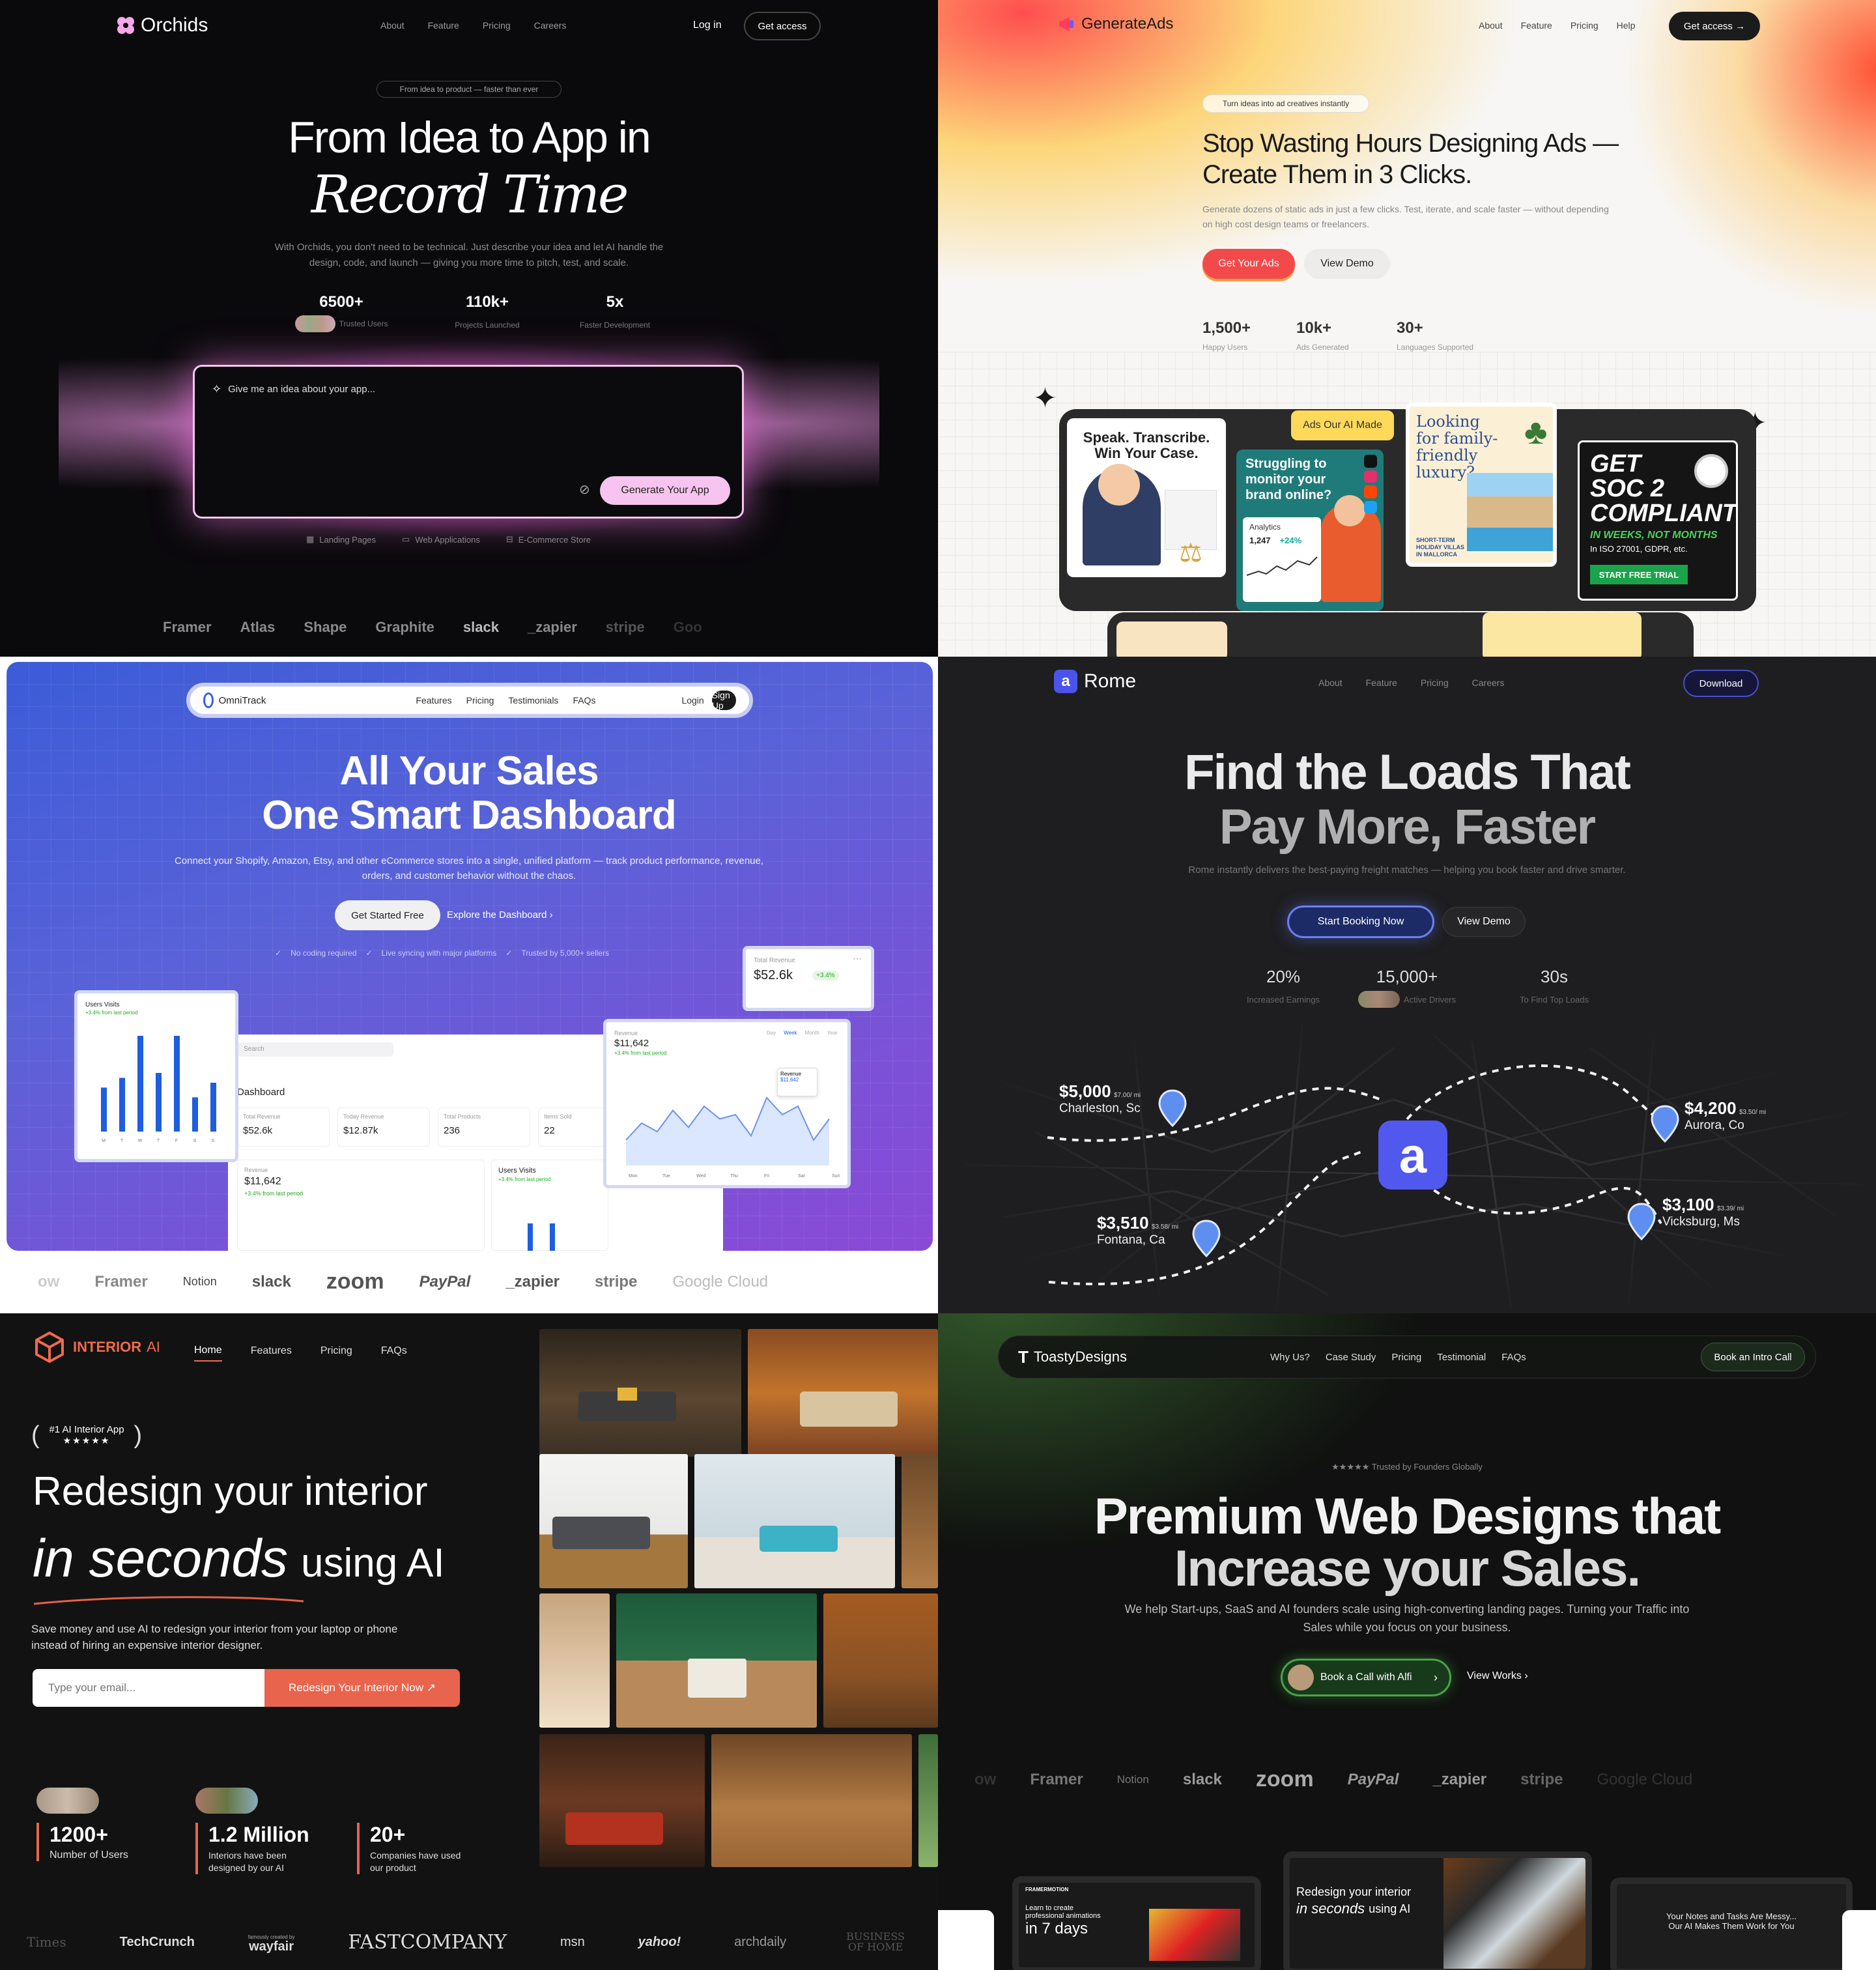 Image resolution: width=1876 pixels, height=1970 pixels. What do you see at coordinates (1639, 575) in the screenshot?
I see `start-free-trial-button: START FREE TRIAL` at bounding box center [1639, 575].